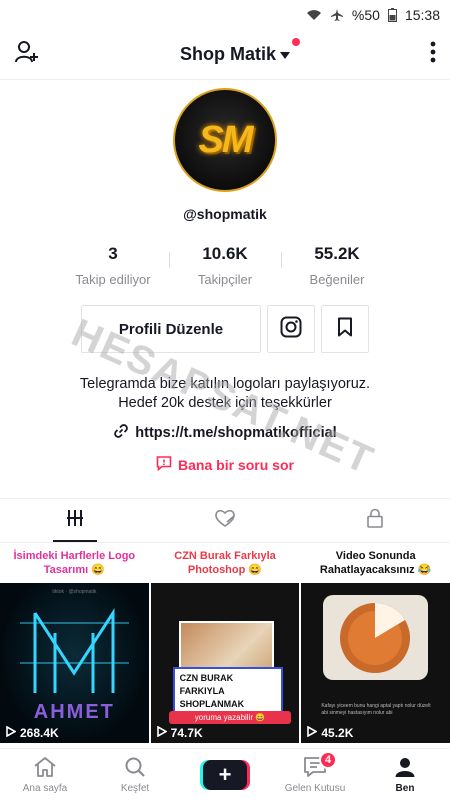 The width and height of the screenshot is (450, 800). What do you see at coordinates (171, 329) in the screenshot?
I see `edit-profile-button: Profili Düzenle` at bounding box center [171, 329].